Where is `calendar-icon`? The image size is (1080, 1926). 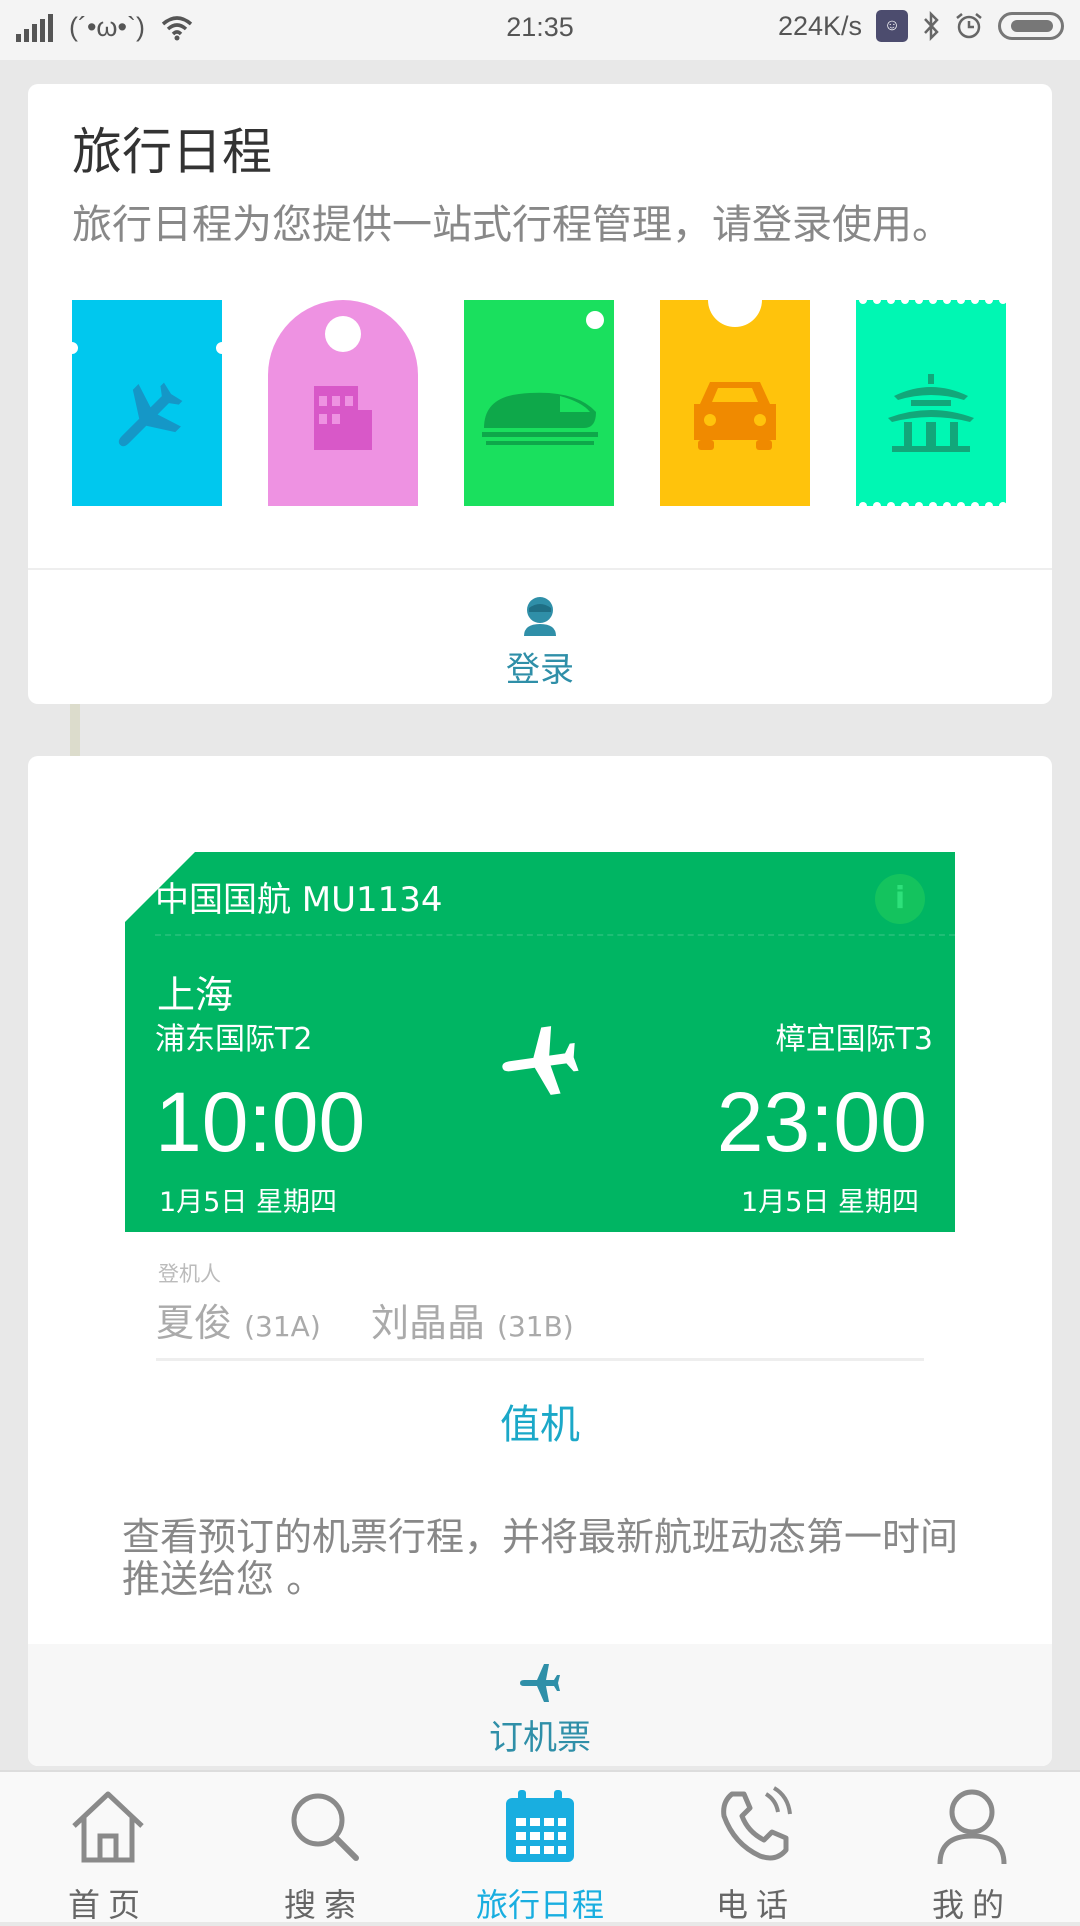 calendar-icon is located at coordinates (540, 1826).